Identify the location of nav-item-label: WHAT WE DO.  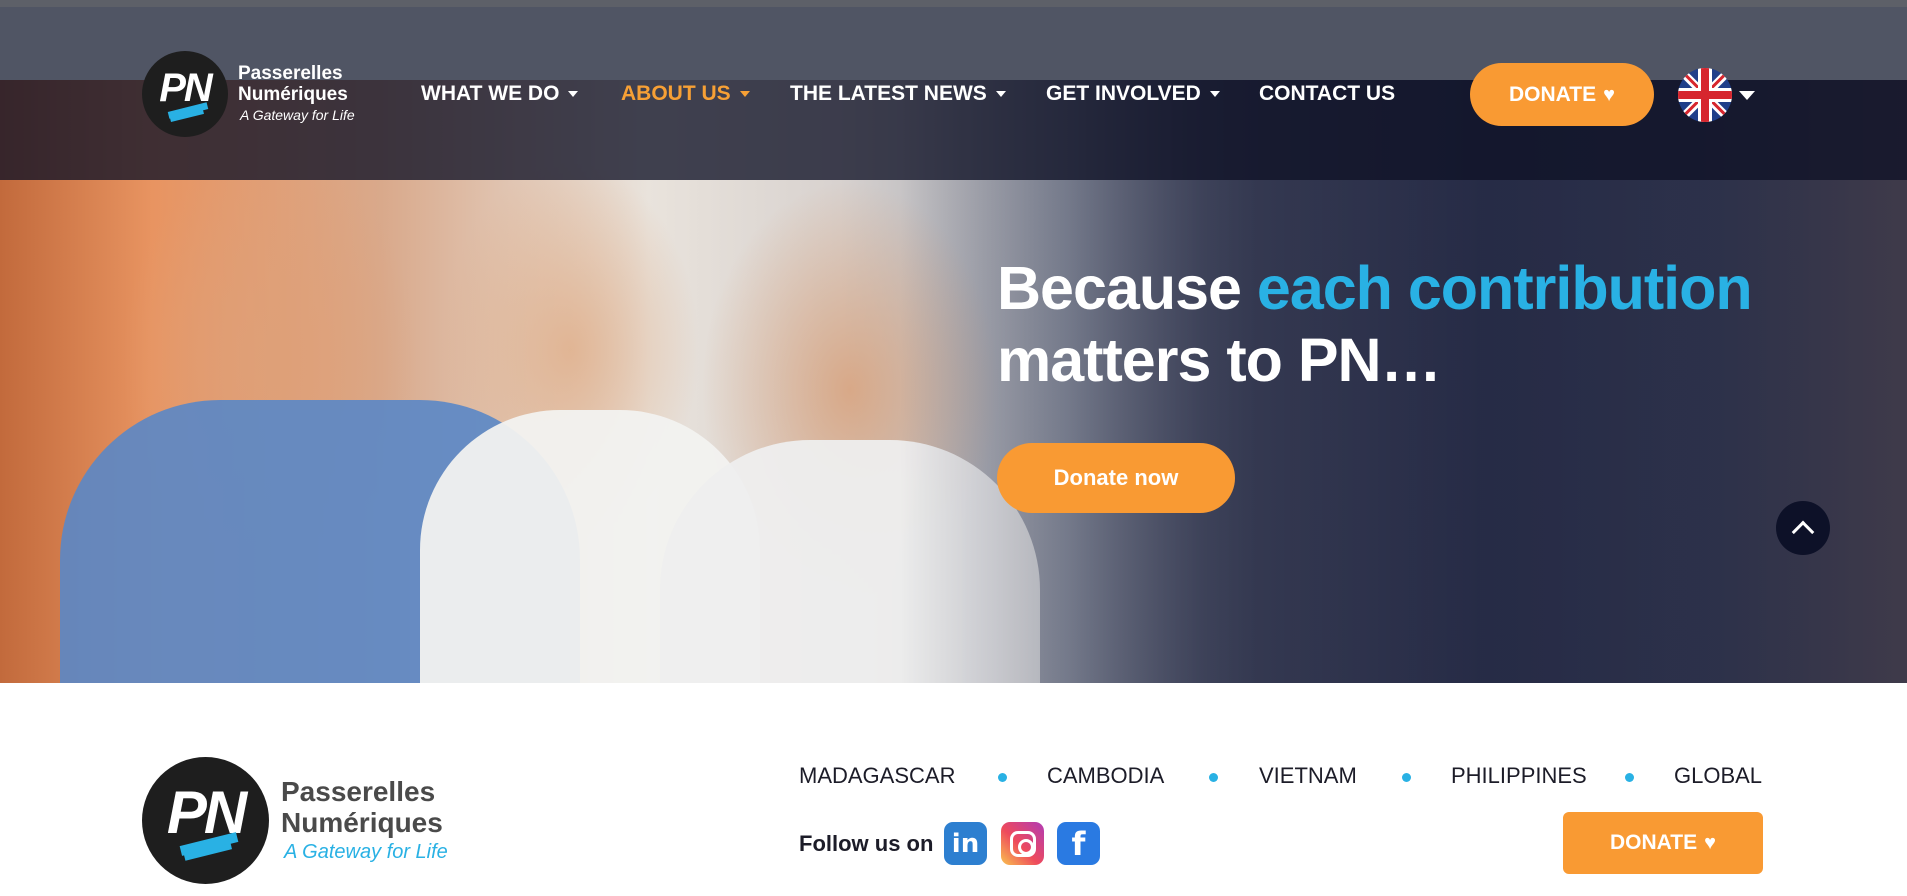
(490, 93).